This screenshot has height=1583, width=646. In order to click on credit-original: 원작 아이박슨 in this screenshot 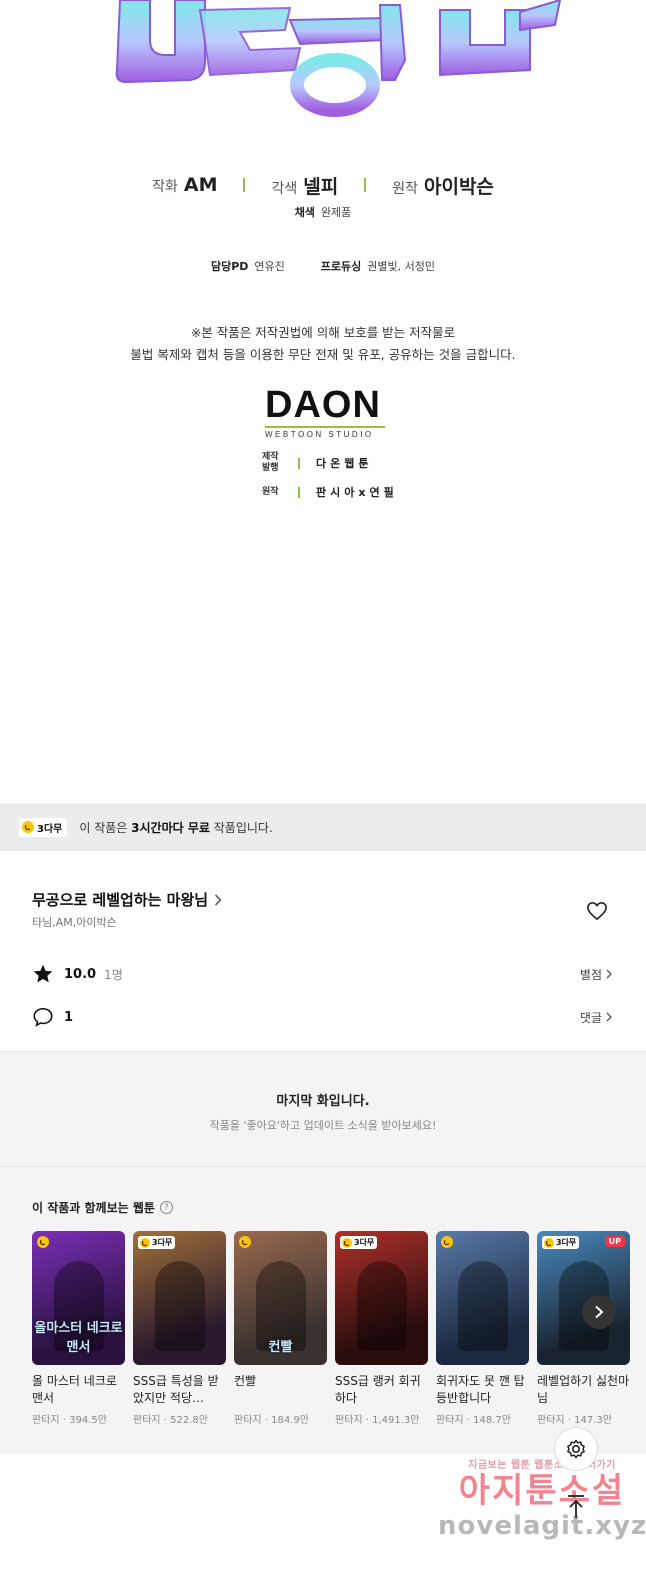, I will do `click(443, 185)`.